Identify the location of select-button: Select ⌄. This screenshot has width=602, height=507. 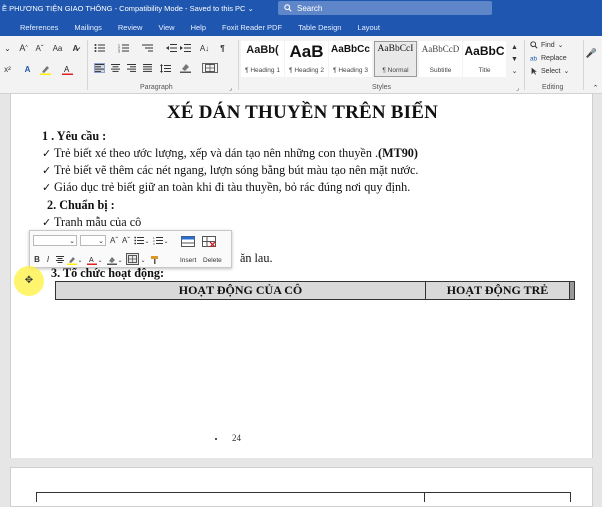
(549, 71).